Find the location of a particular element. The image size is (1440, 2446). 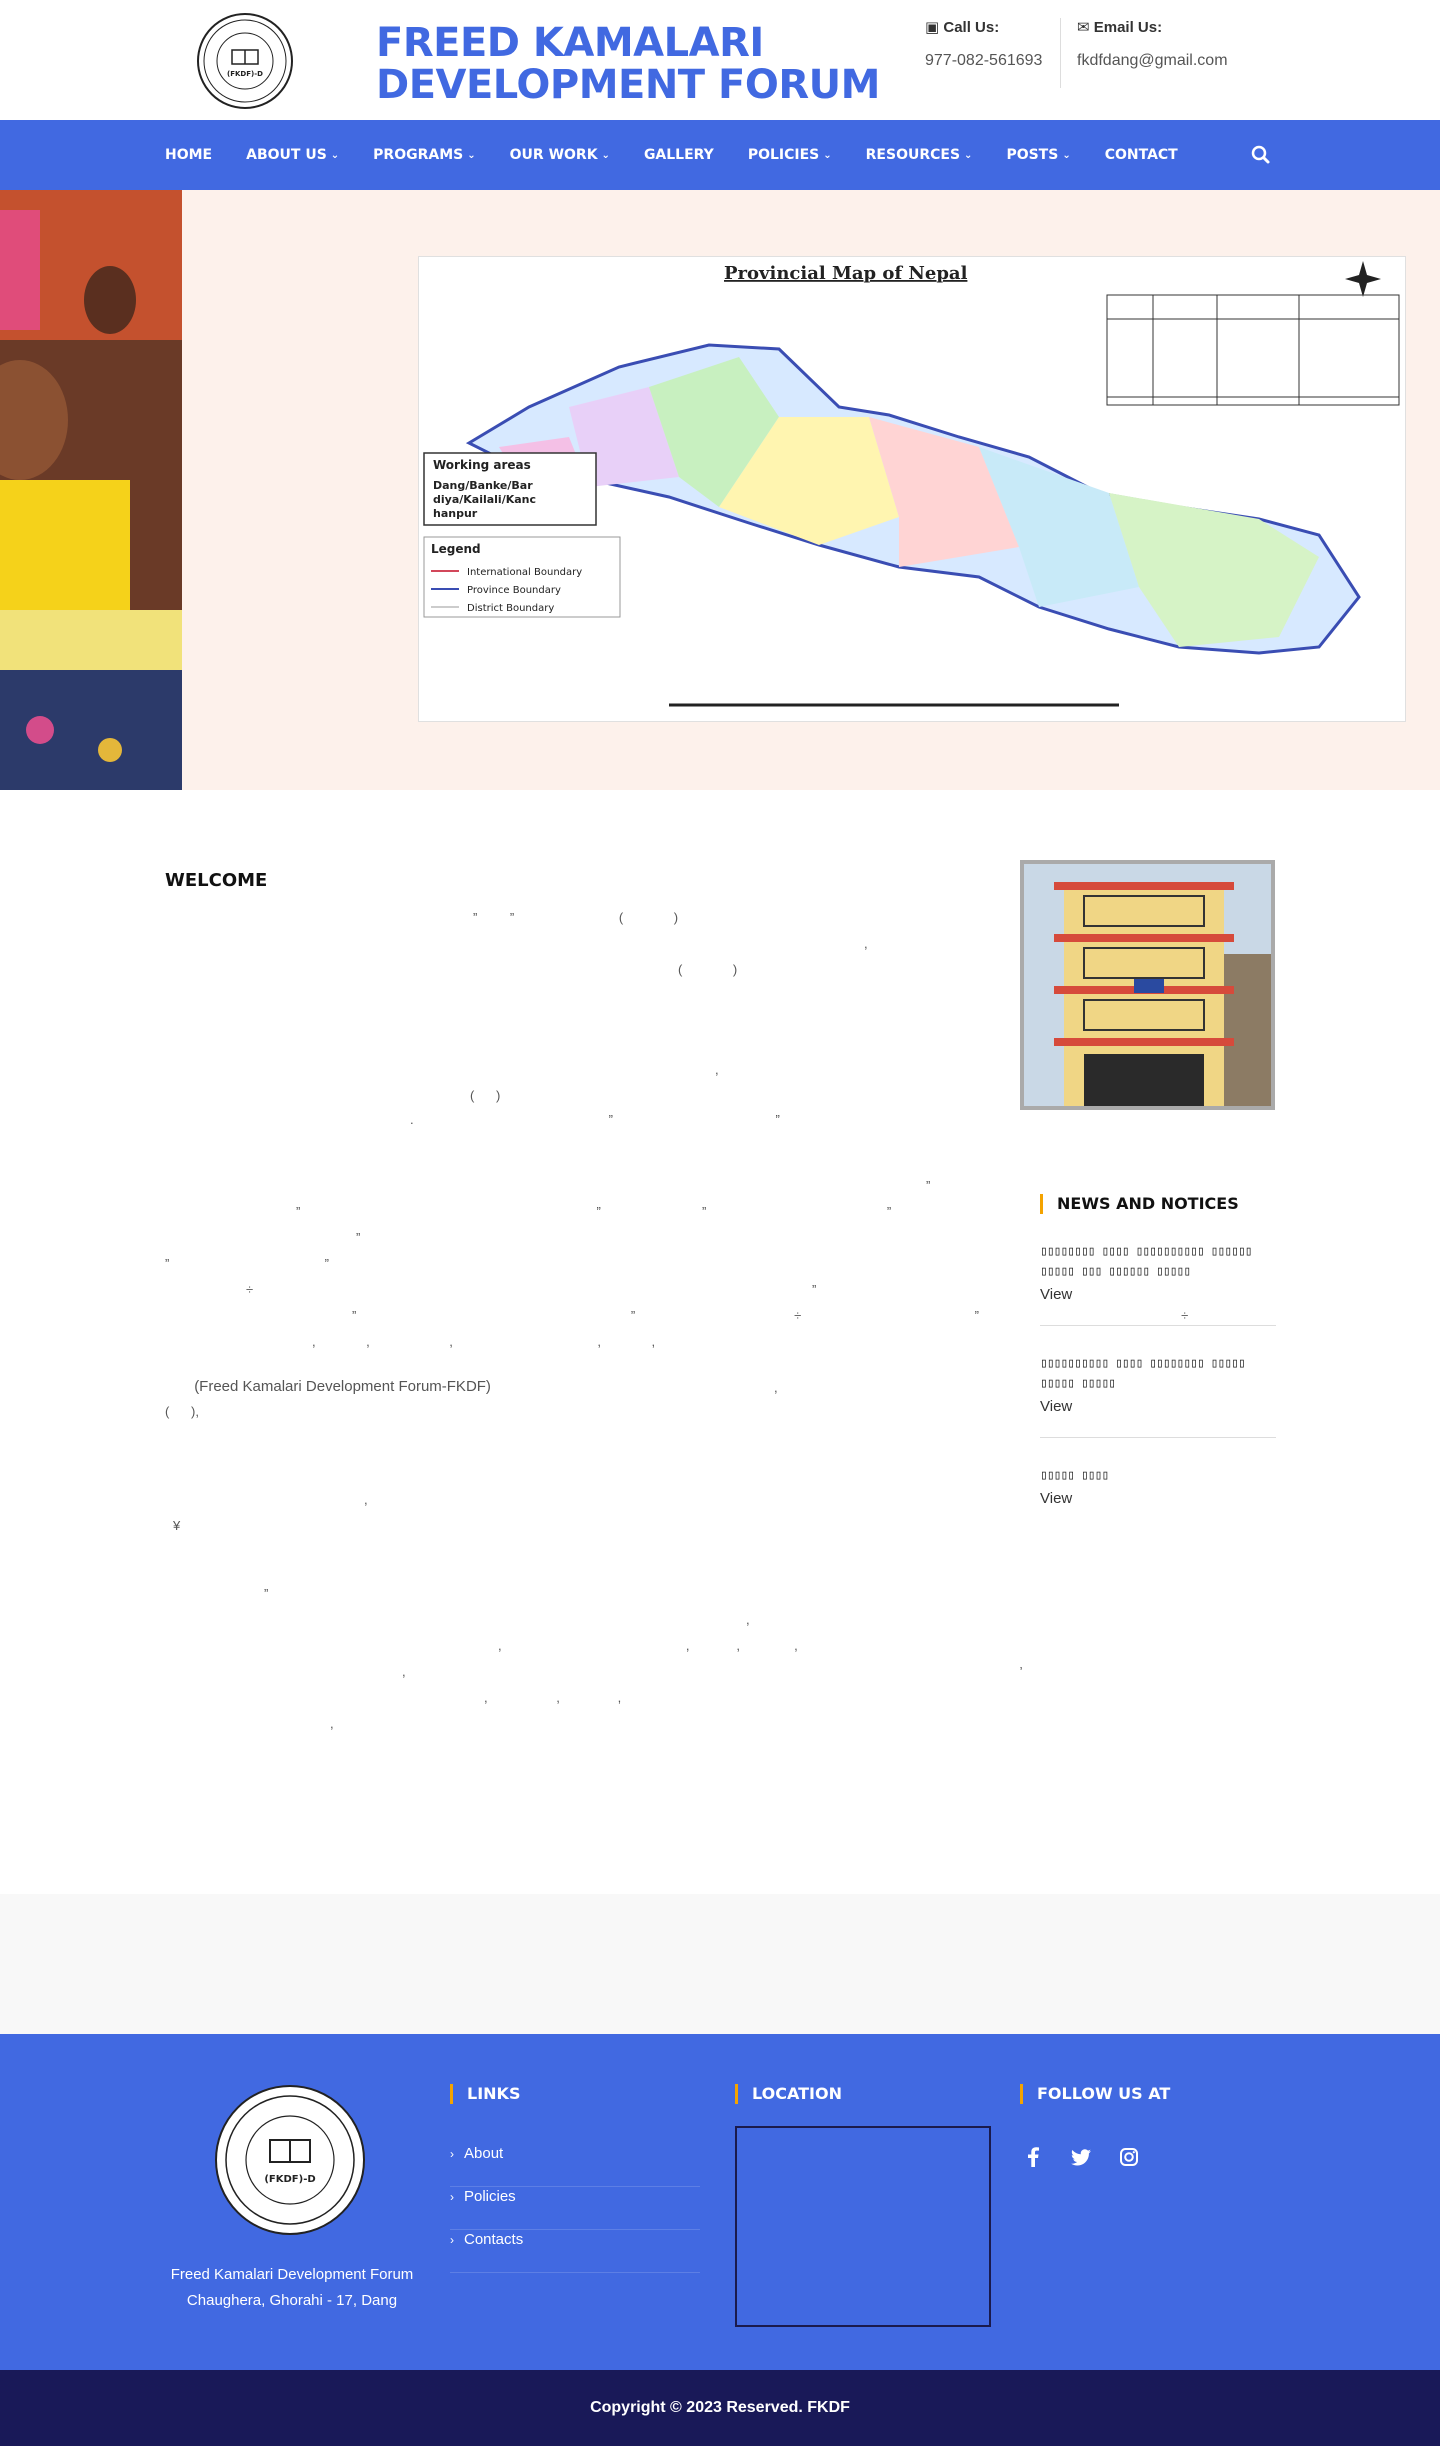

search-icon is located at coordinates (1261, 155).